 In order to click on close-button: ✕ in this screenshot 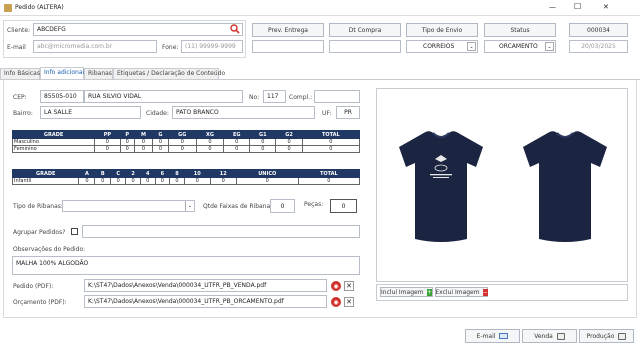, I will do `click(606, 7)`.